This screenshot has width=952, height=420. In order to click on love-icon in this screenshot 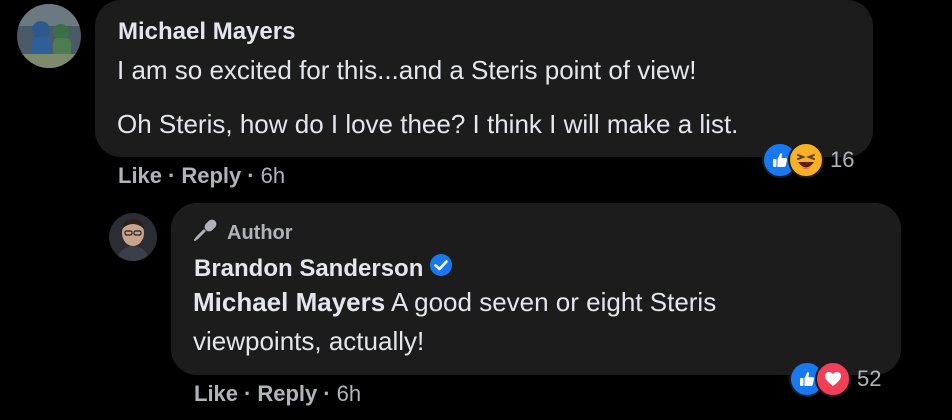, I will do `click(833, 379)`.